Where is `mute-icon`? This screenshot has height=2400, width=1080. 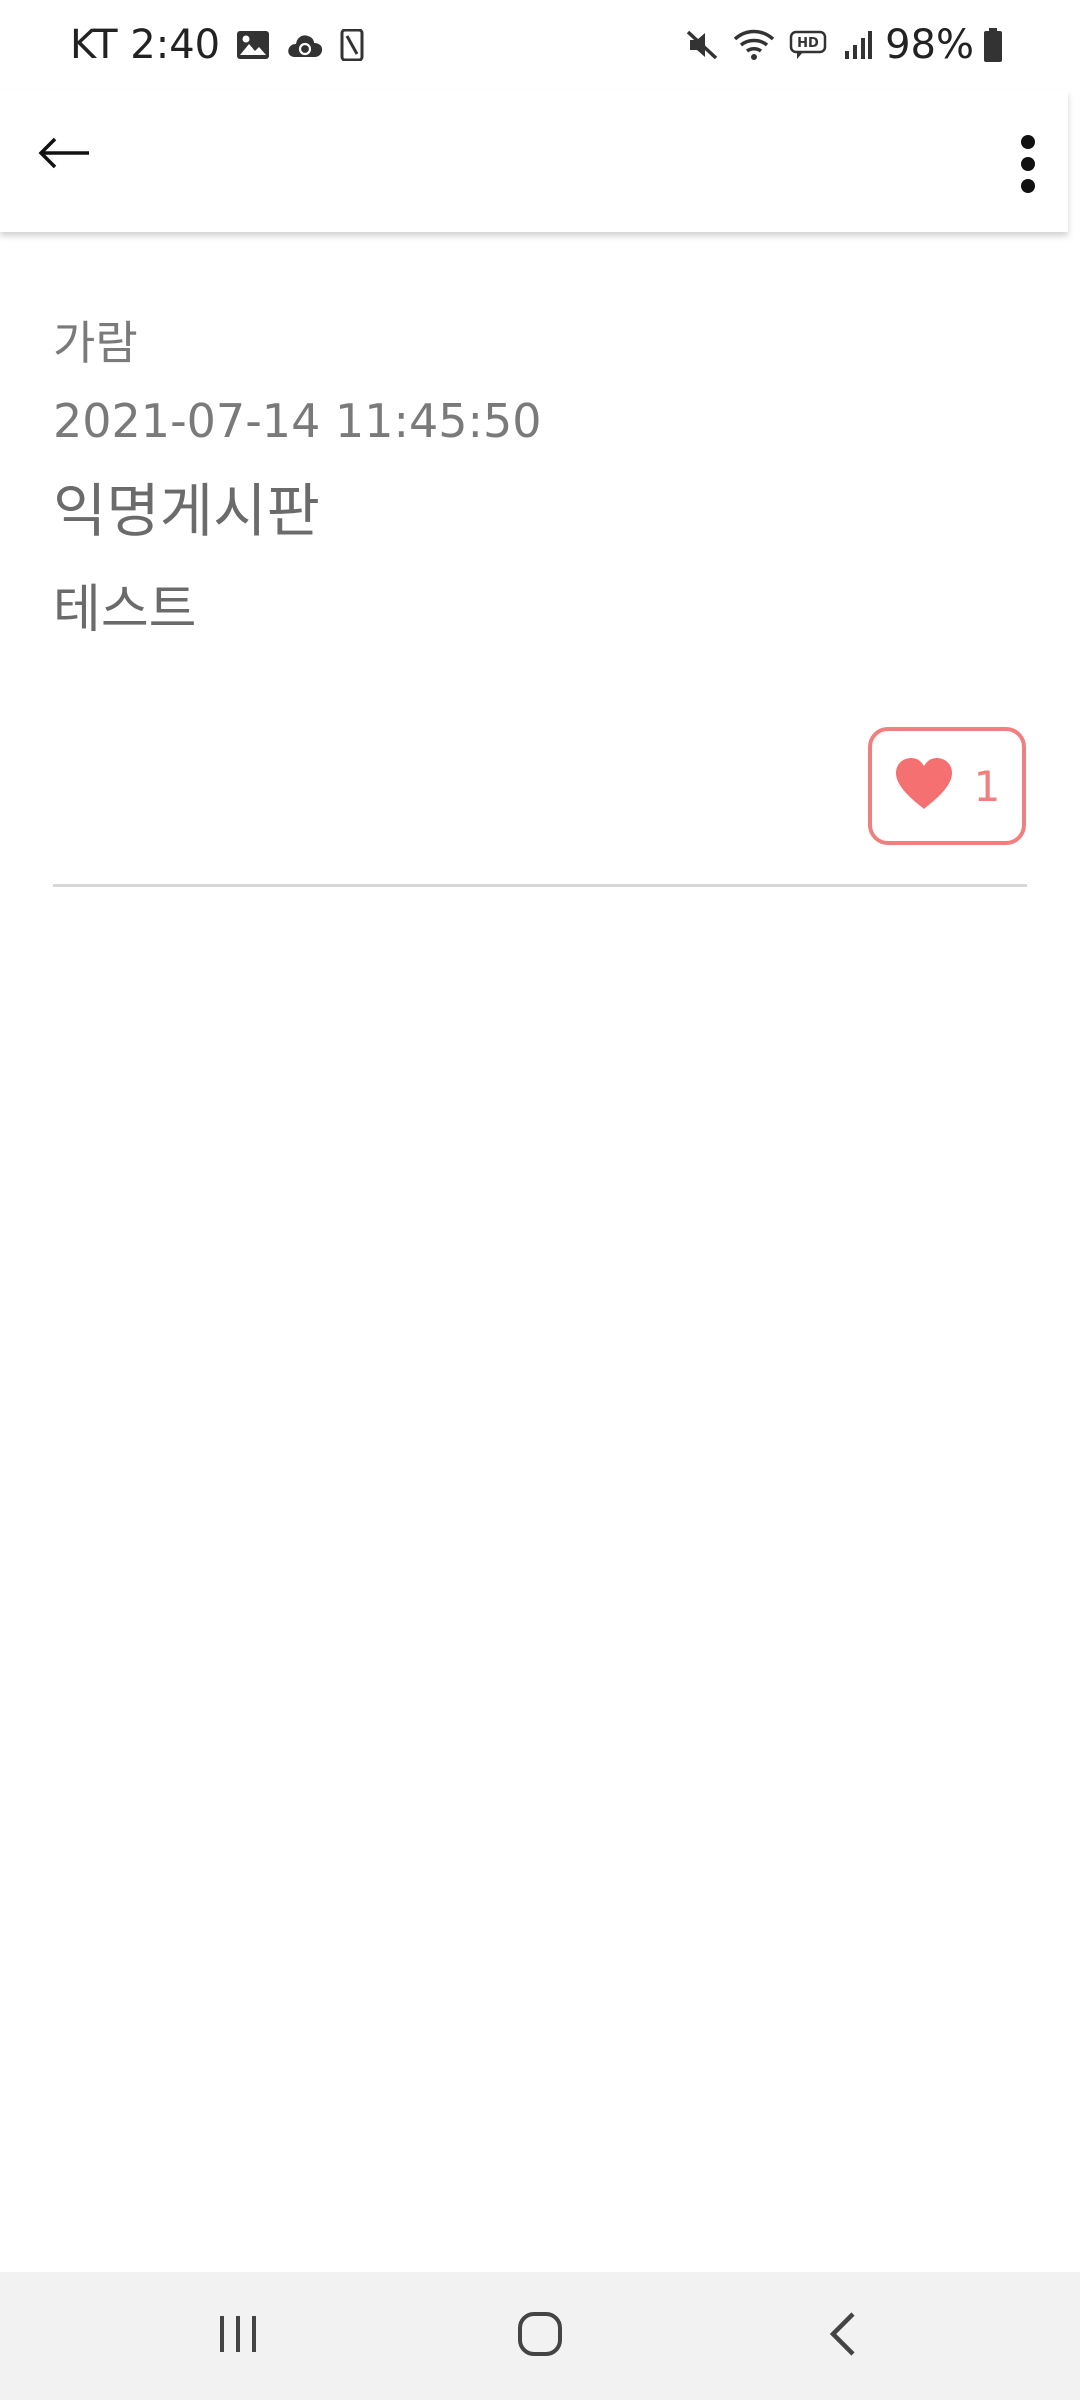
mute-icon is located at coordinates (702, 45).